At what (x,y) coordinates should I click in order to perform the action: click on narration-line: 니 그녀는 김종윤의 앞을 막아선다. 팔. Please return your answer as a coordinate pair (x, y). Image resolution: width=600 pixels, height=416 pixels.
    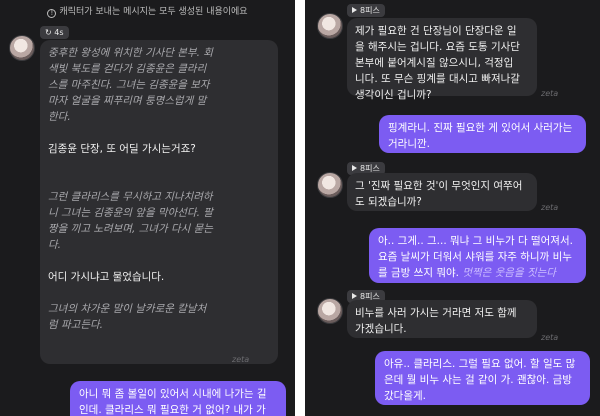
    Looking at the image, I should click on (130, 213).